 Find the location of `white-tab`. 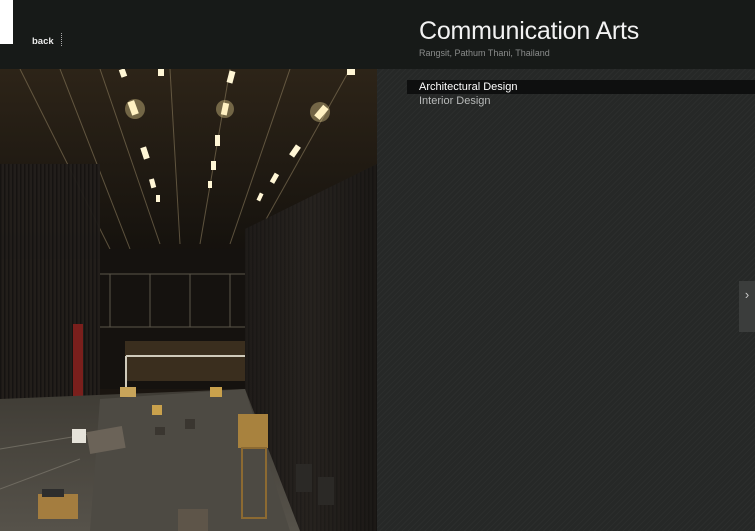

white-tab is located at coordinates (6, 22).